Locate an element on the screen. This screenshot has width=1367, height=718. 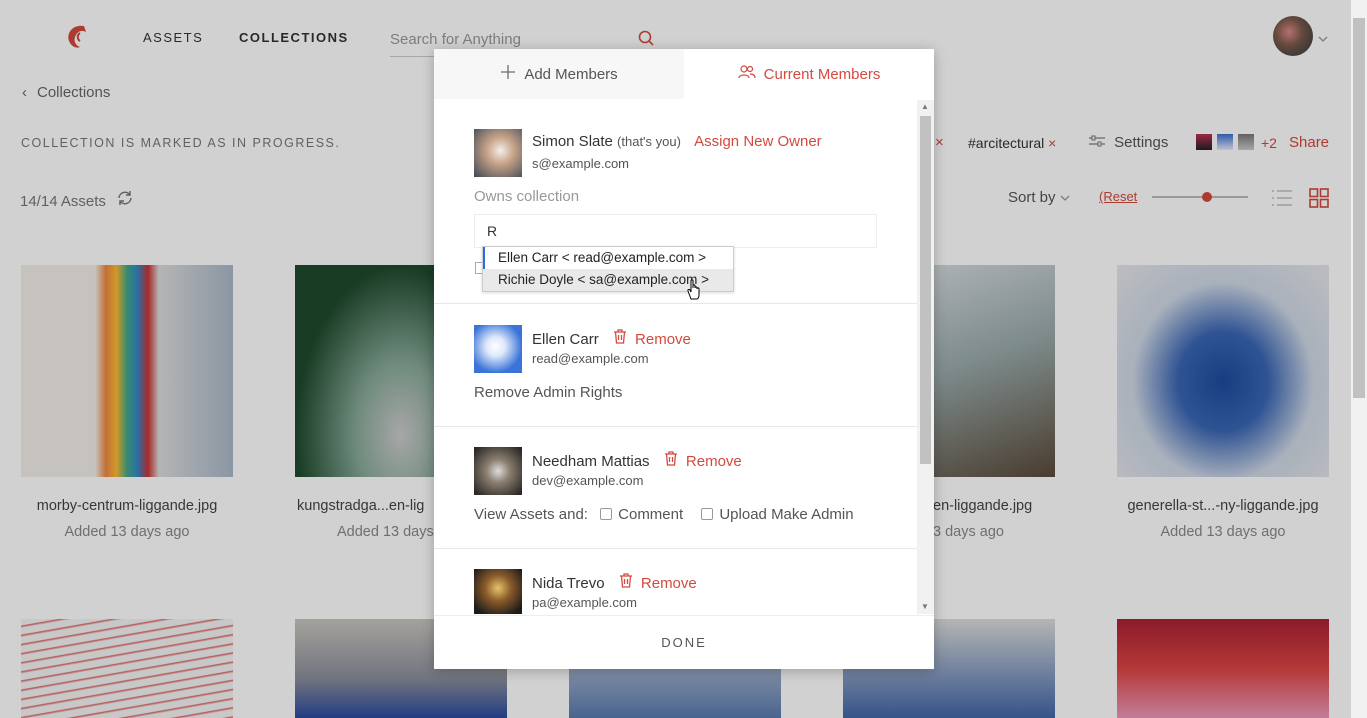
member-name-line: Ellen Carr Remove is located at coordinates (611, 338).